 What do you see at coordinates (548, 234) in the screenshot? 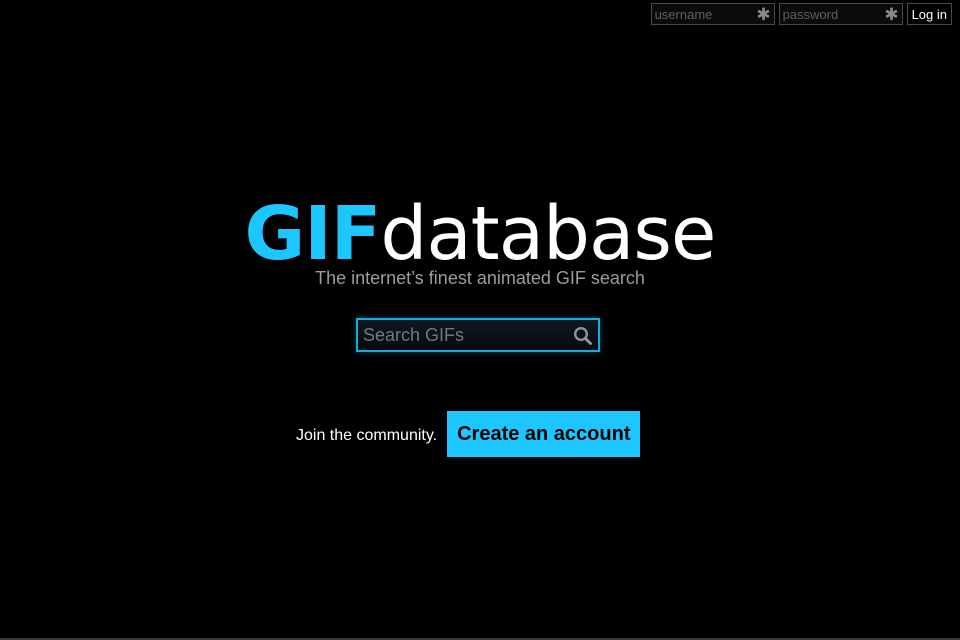
I see `logo-database-text: database` at bounding box center [548, 234].